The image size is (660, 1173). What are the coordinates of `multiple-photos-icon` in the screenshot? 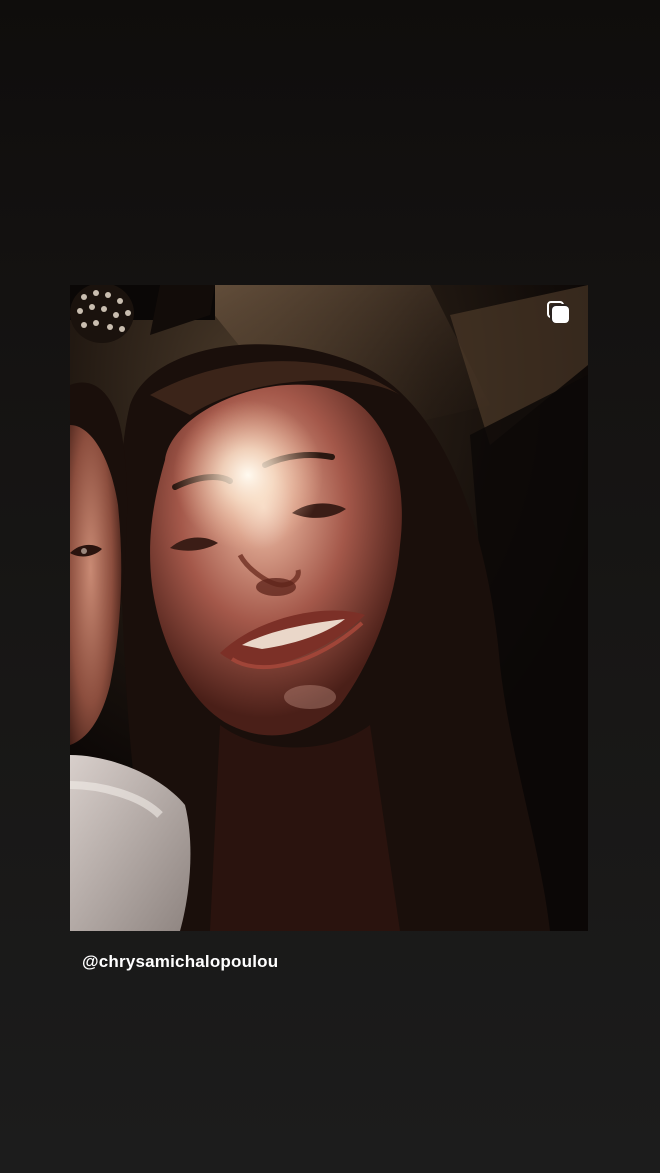 It's located at (559, 313).